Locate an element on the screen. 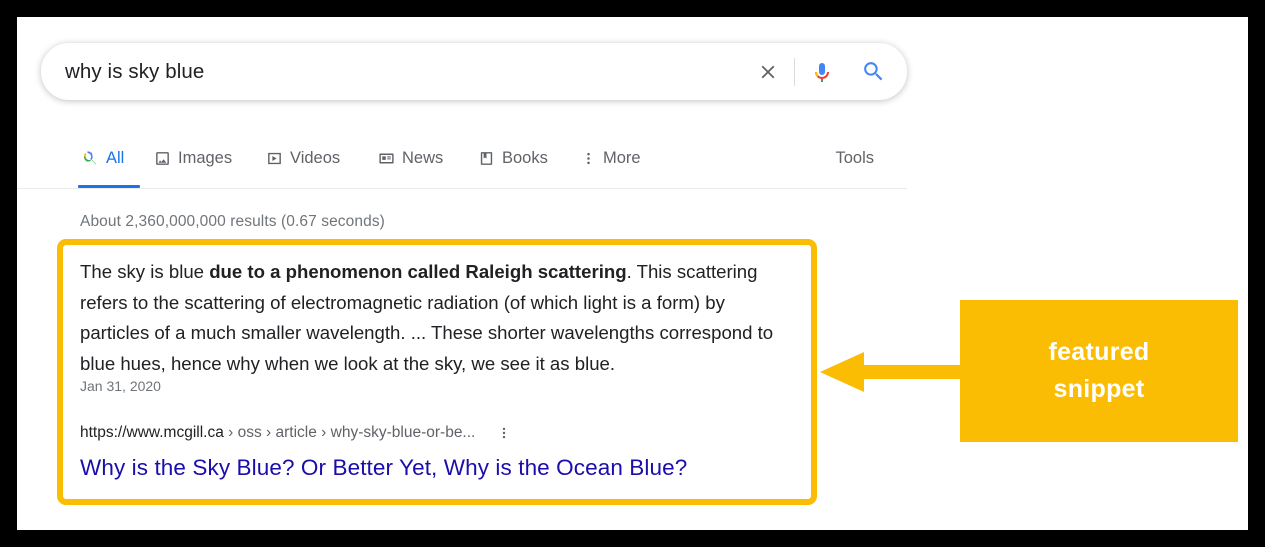  left-arrow-icon is located at coordinates (890, 372).